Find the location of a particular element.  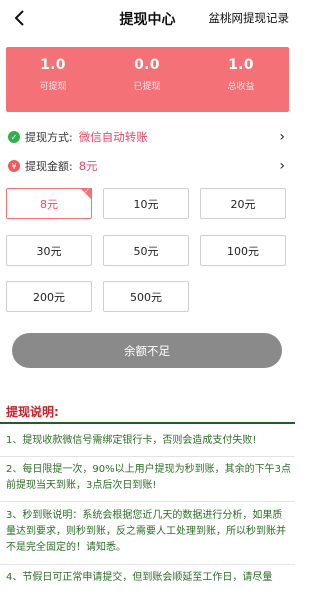

amount-option-8: 8元 ✓ is located at coordinates (49, 203).